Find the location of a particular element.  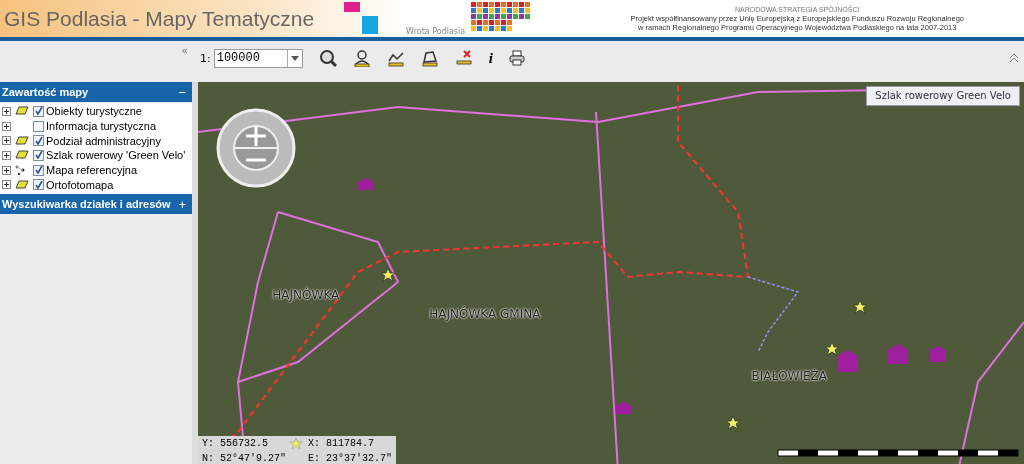

points-layer-icon is located at coordinates (20, 170).